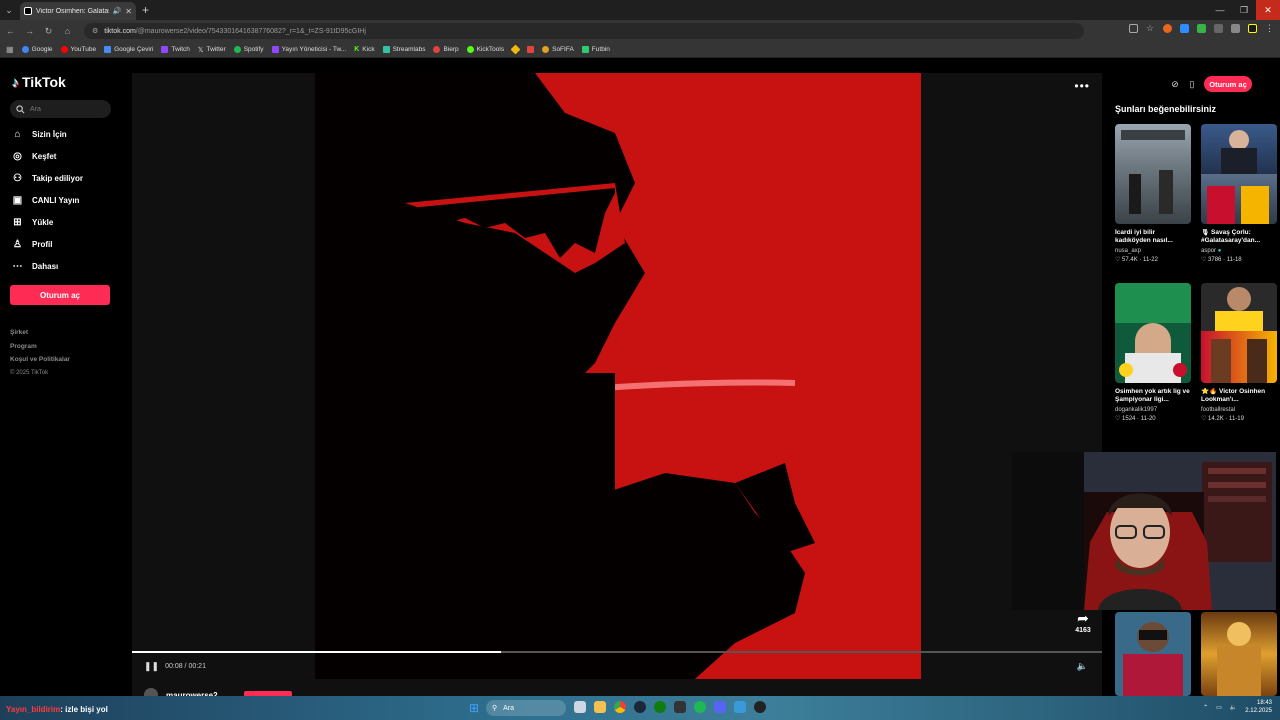  I want to click on file-explorer-icon, so click(600, 707).